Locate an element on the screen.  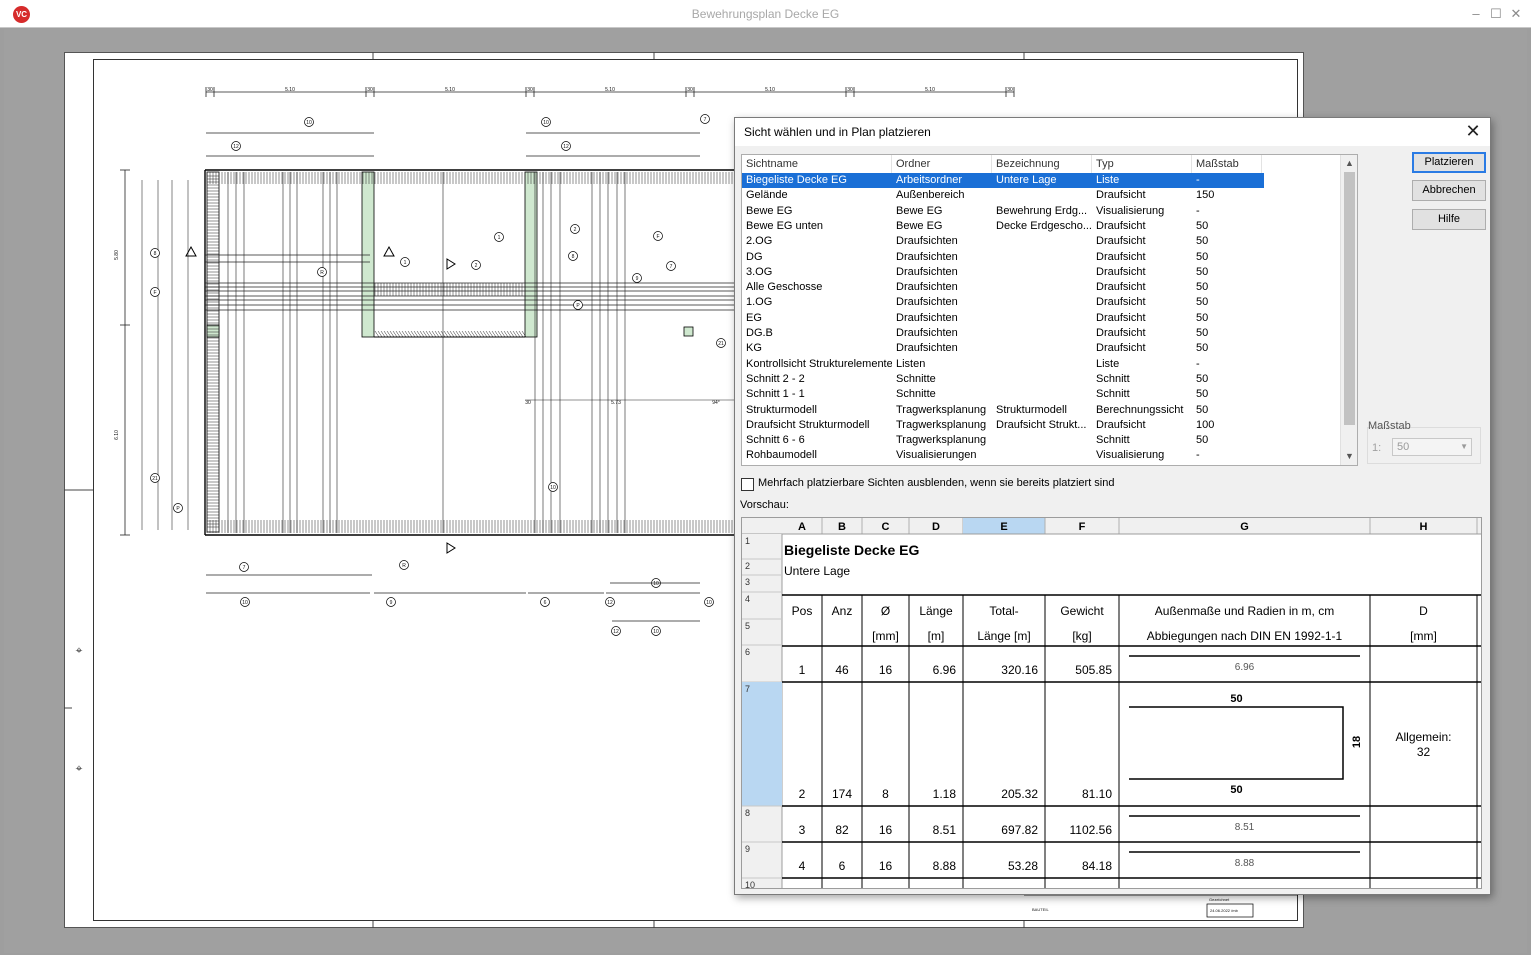
list-item: Schnitt 1 - 1 Schnitte Schnitt 50 is located at coordinates (1042, 394).